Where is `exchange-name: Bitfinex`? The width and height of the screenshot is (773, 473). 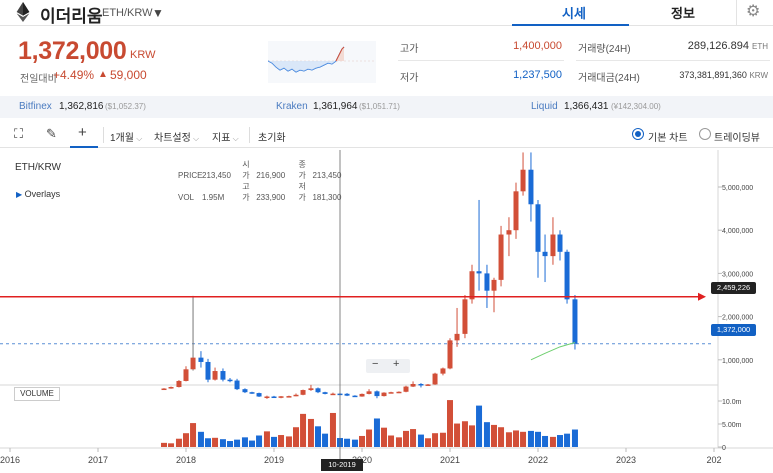
exchange-name: Bitfinex is located at coordinates (35, 106).